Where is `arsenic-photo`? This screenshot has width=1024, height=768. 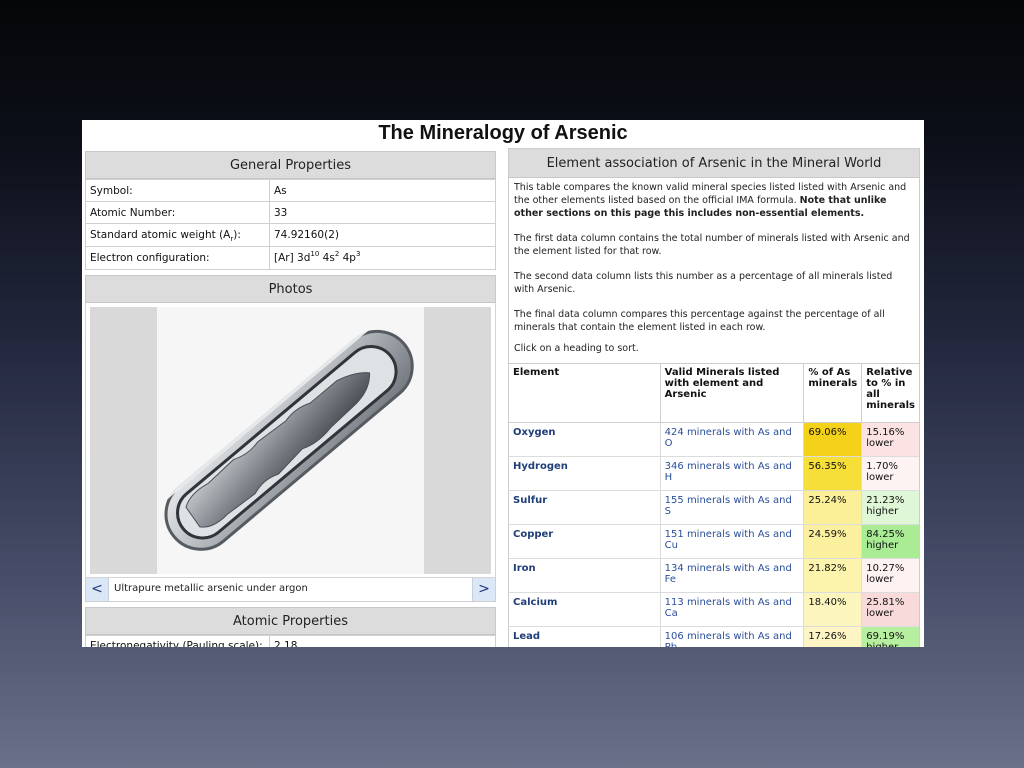 arsenic-photo is located at coordinates (286, 440).